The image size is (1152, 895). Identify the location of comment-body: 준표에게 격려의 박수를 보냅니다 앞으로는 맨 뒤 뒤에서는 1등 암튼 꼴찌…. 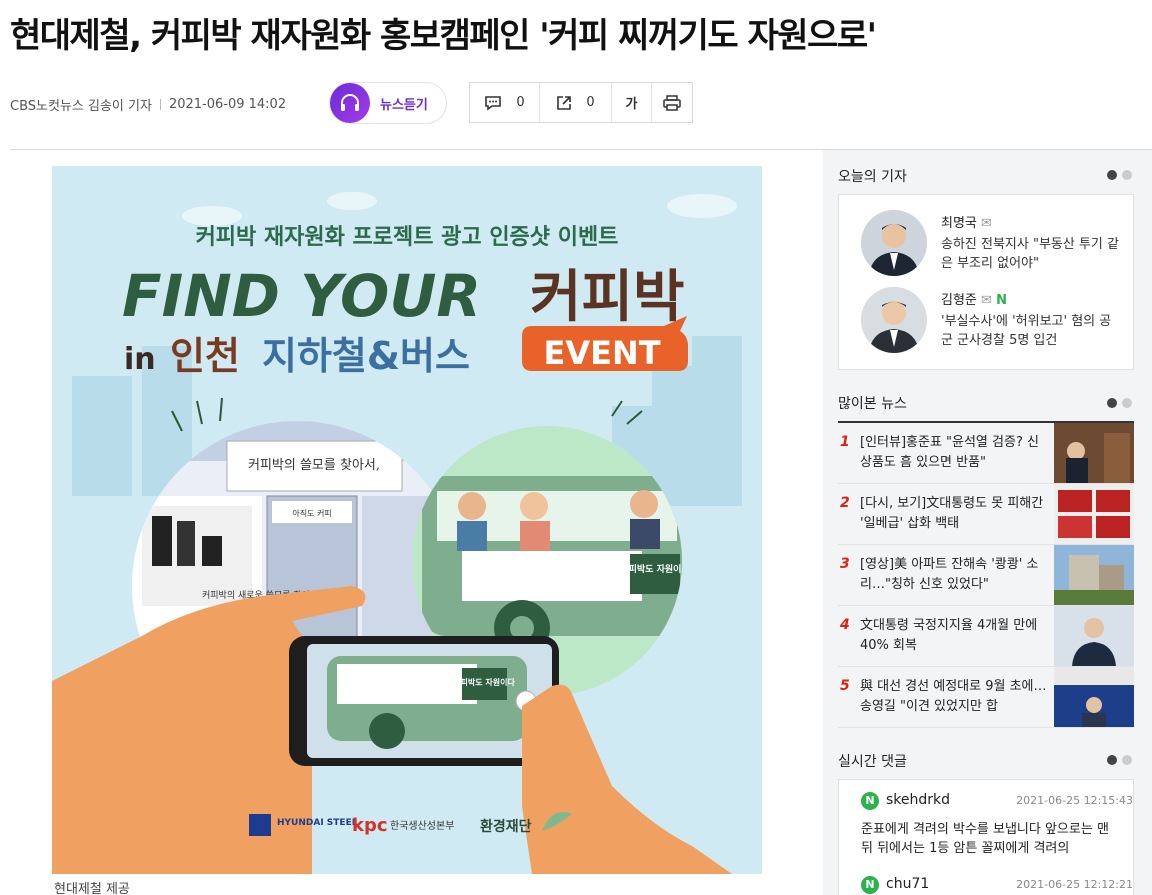
(992, 839).